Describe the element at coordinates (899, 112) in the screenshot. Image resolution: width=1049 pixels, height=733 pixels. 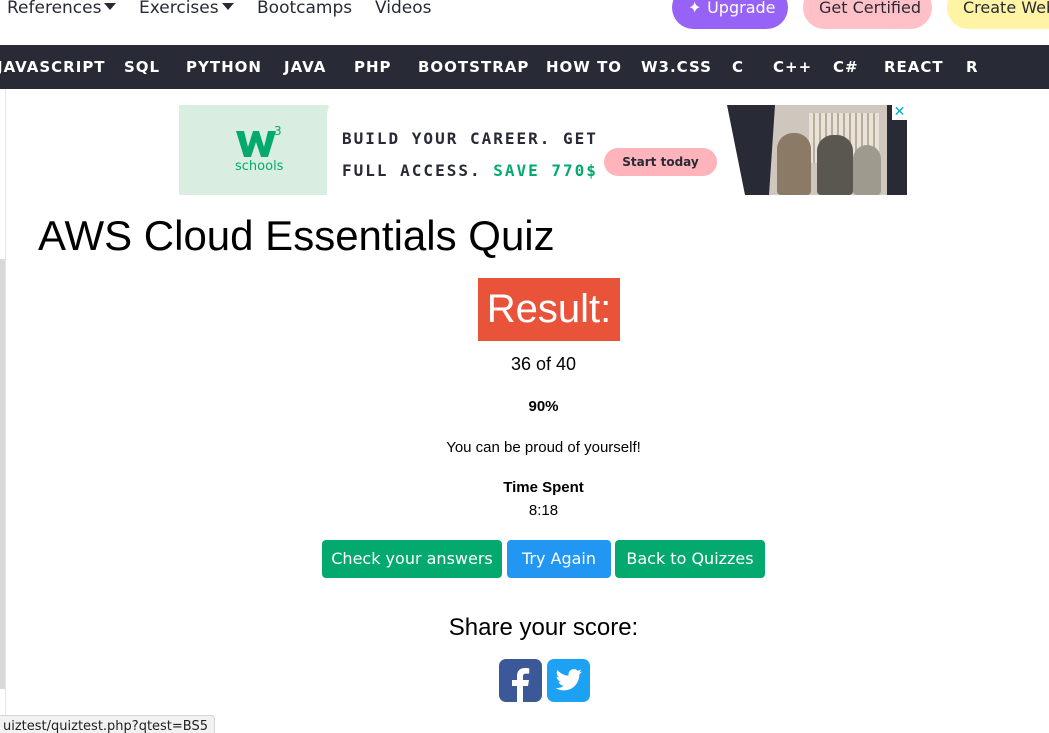
I see `ad-close-icon: ✕` at that location.